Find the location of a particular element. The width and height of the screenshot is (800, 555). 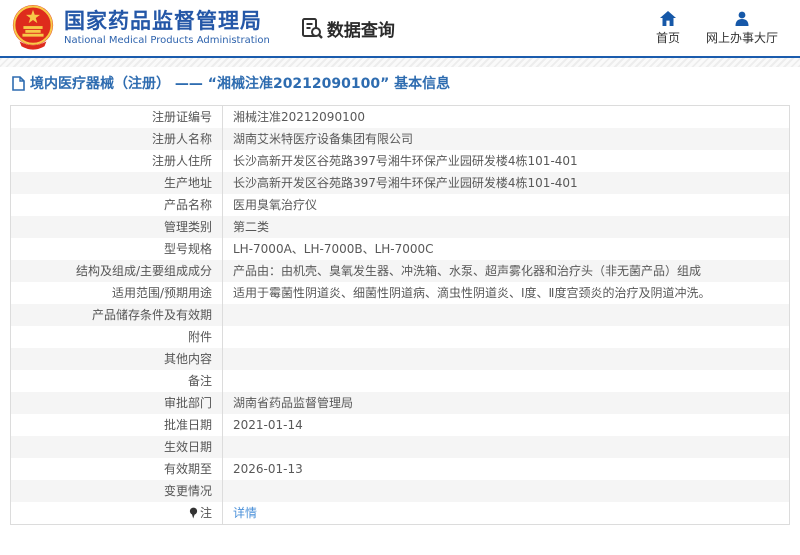

site-subtitle: National Medical Products Administration is located at coordinates (167, 41).